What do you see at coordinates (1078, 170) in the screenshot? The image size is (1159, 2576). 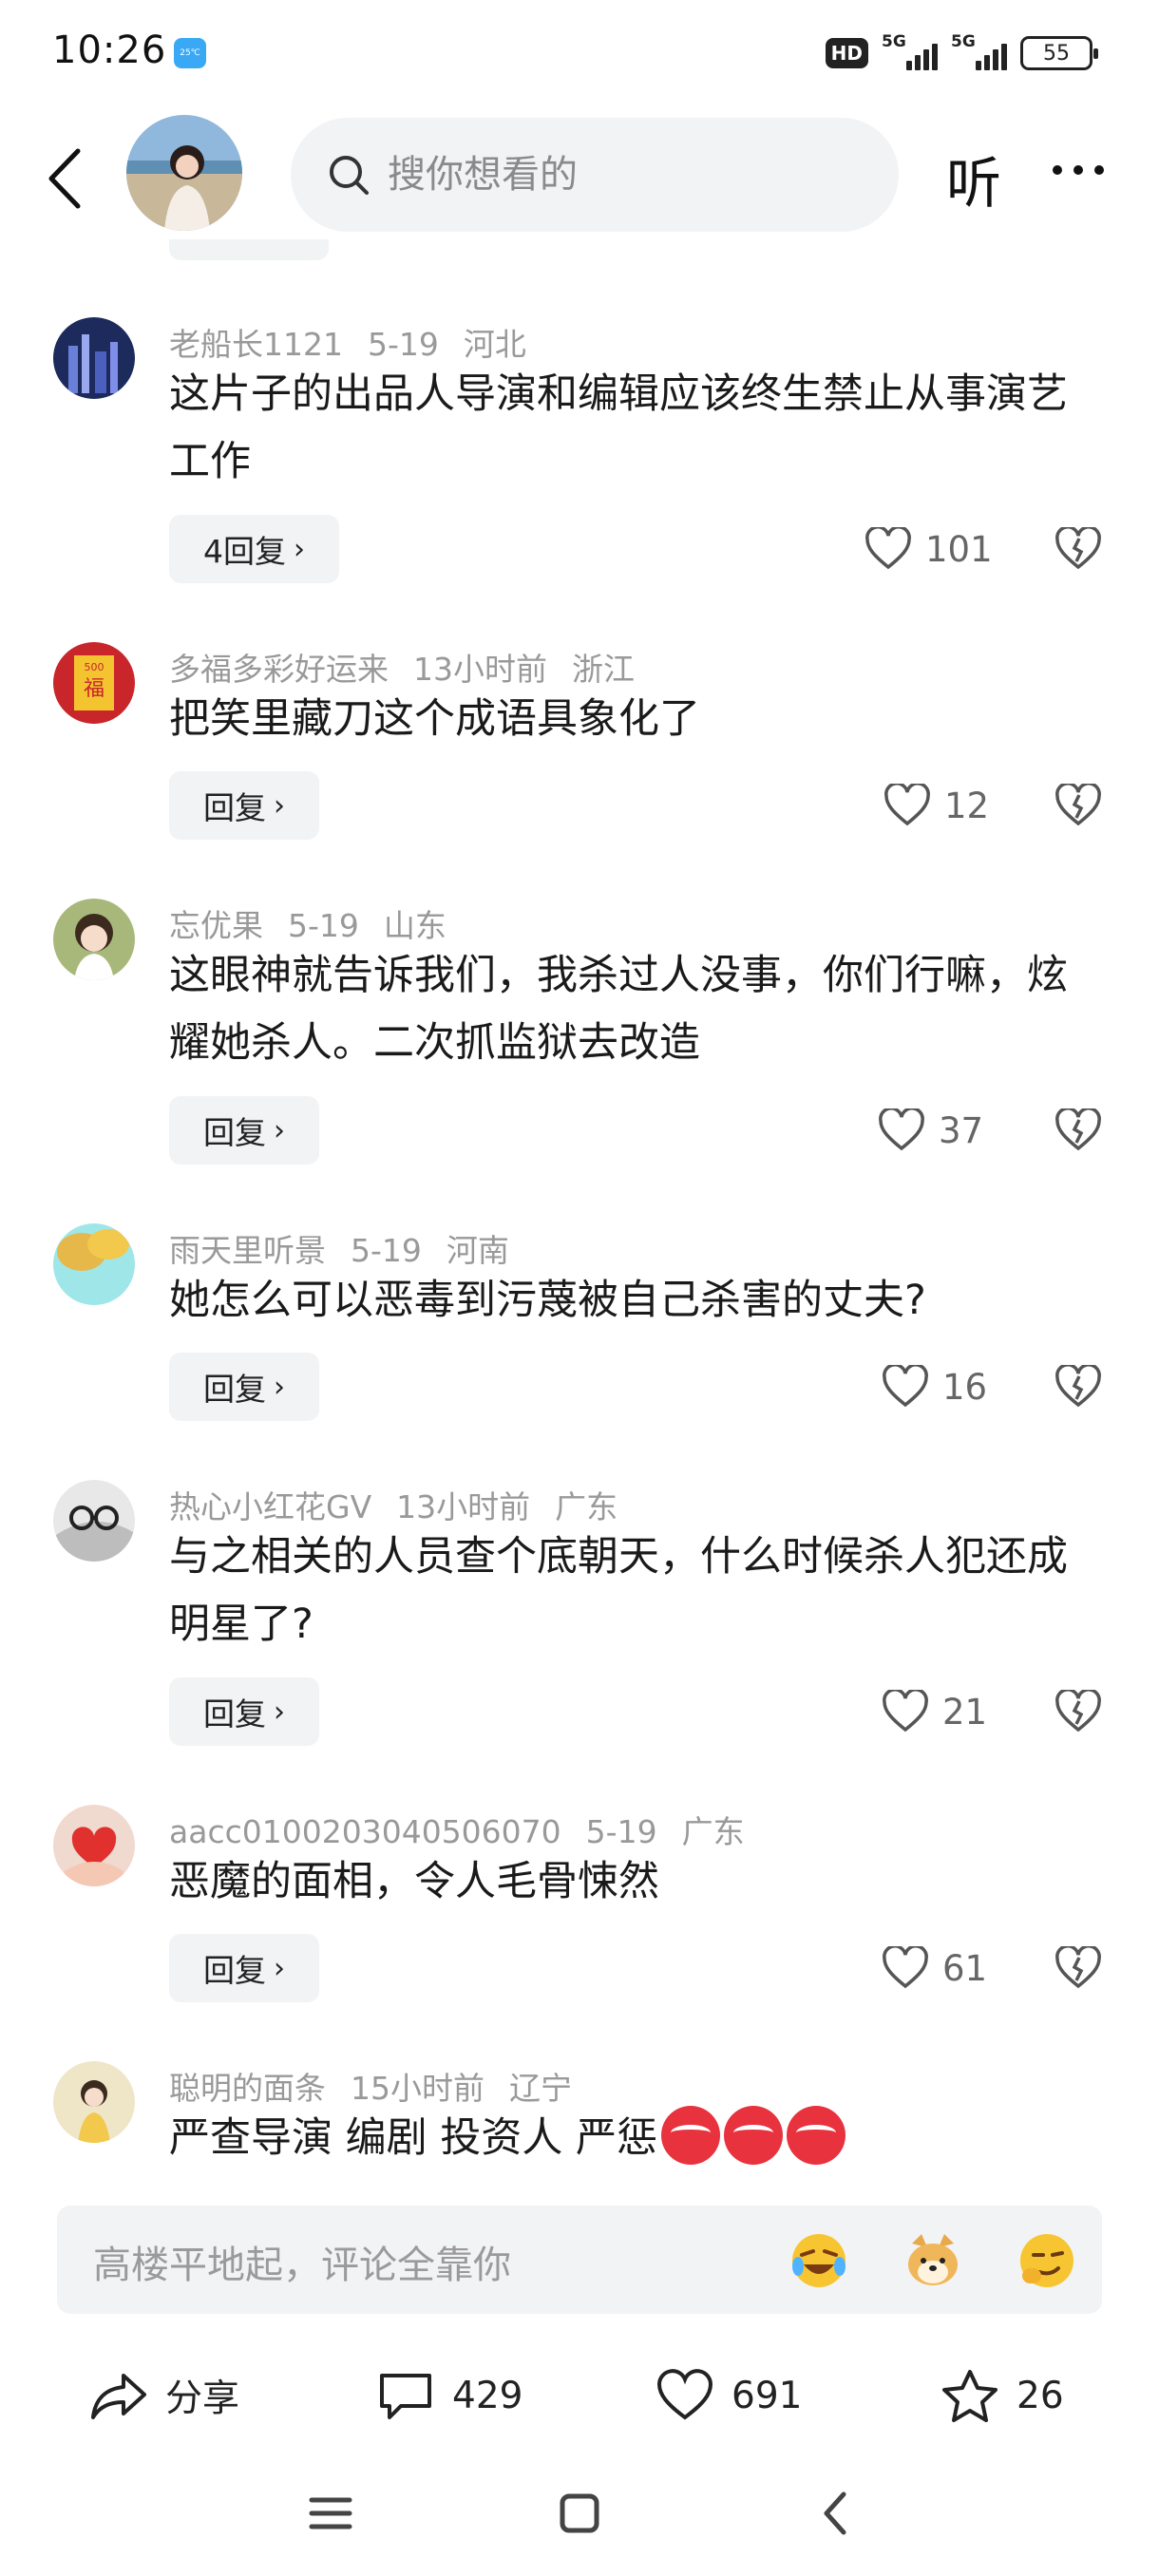 I see `more-dots-icon` at bounding box center [1078, 170].